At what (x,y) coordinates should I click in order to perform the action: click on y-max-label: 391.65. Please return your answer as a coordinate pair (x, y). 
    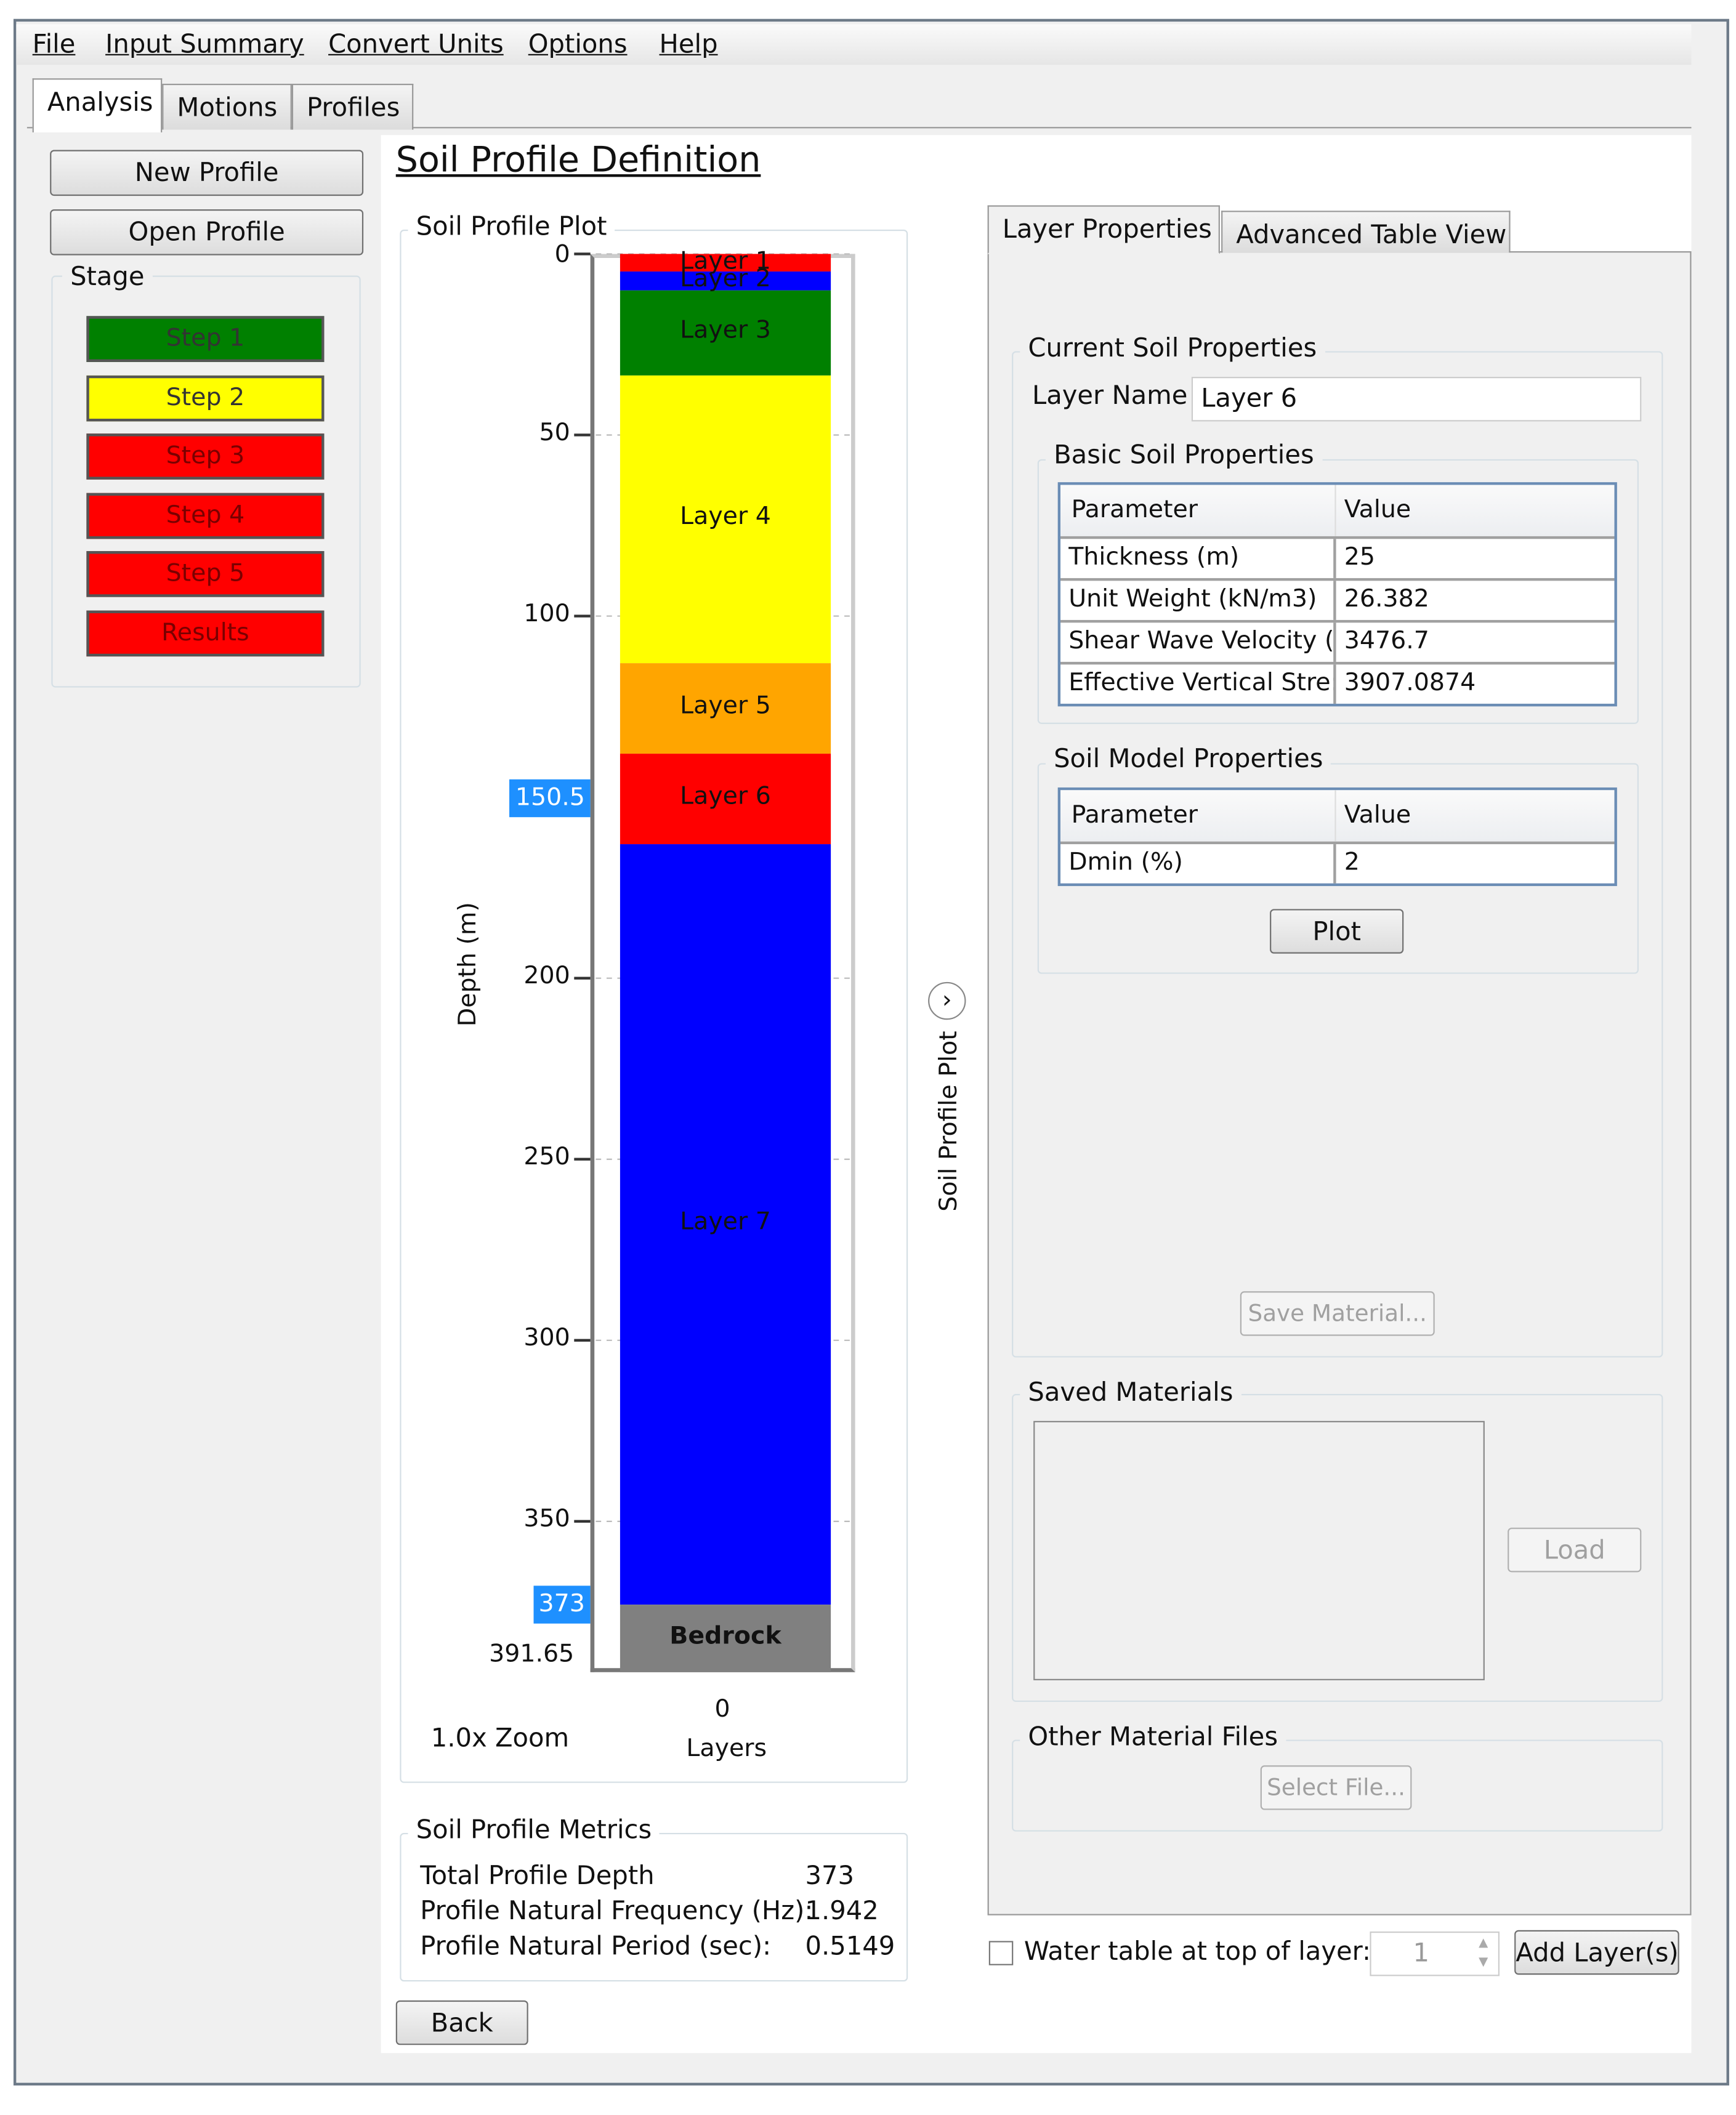
    Looking at the image, I should click on (532, 1654).